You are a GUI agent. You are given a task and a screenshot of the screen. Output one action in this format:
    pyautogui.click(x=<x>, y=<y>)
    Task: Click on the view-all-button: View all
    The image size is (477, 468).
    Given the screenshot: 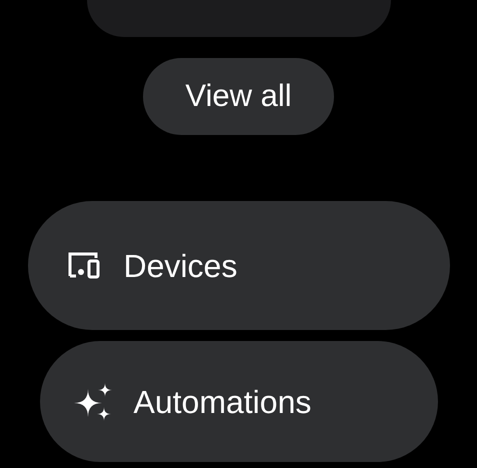 What is the action you would take?
    pyautogui.click(x=238, y=96)
    